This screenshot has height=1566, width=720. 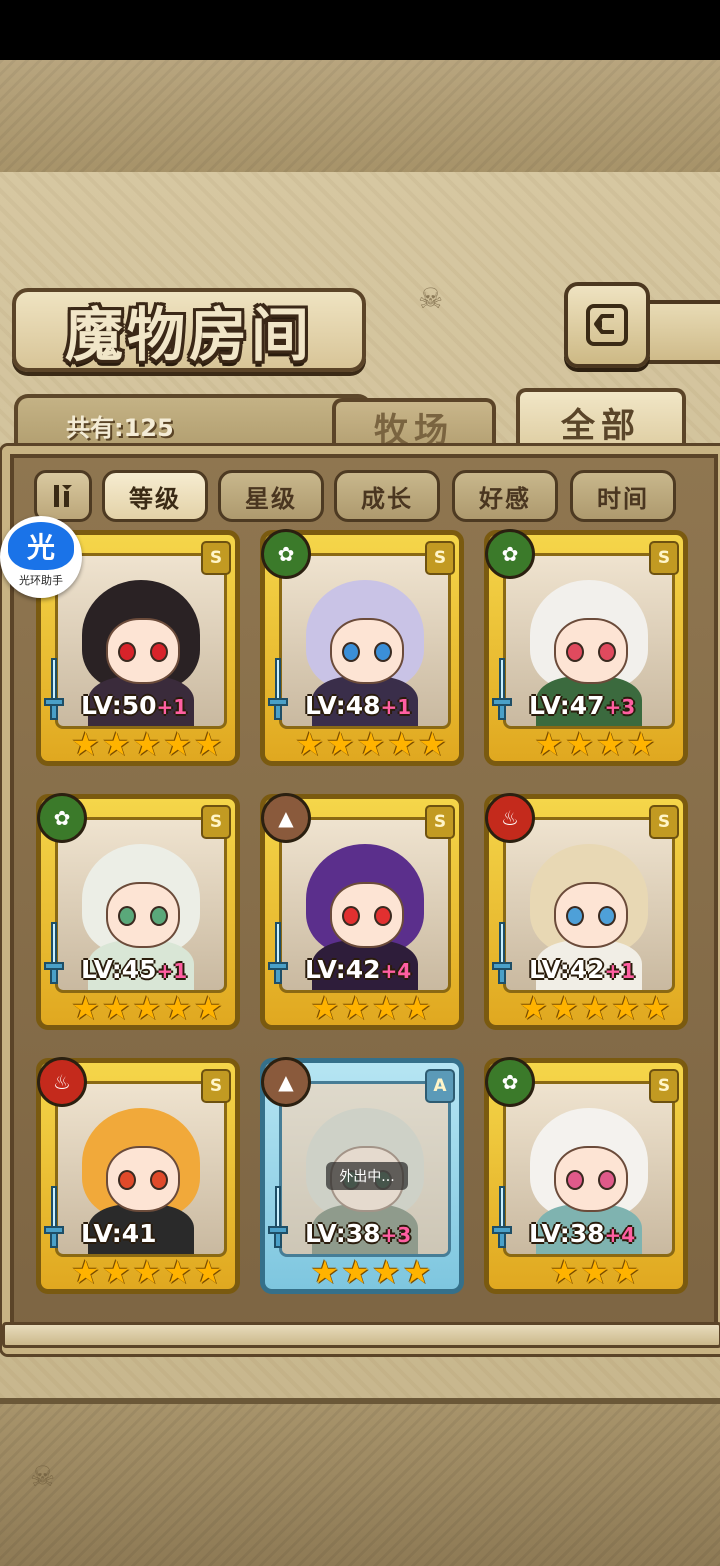 I want to click on tab-all: 全部, so click(x=601, y=420).